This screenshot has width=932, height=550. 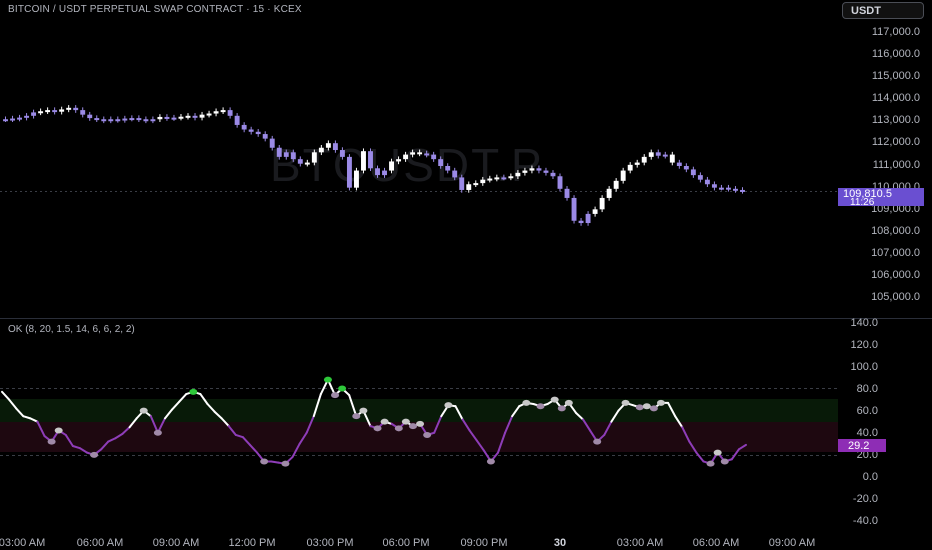 I want to click on indicator-tick: 120.0, so click(x=864, y=345).